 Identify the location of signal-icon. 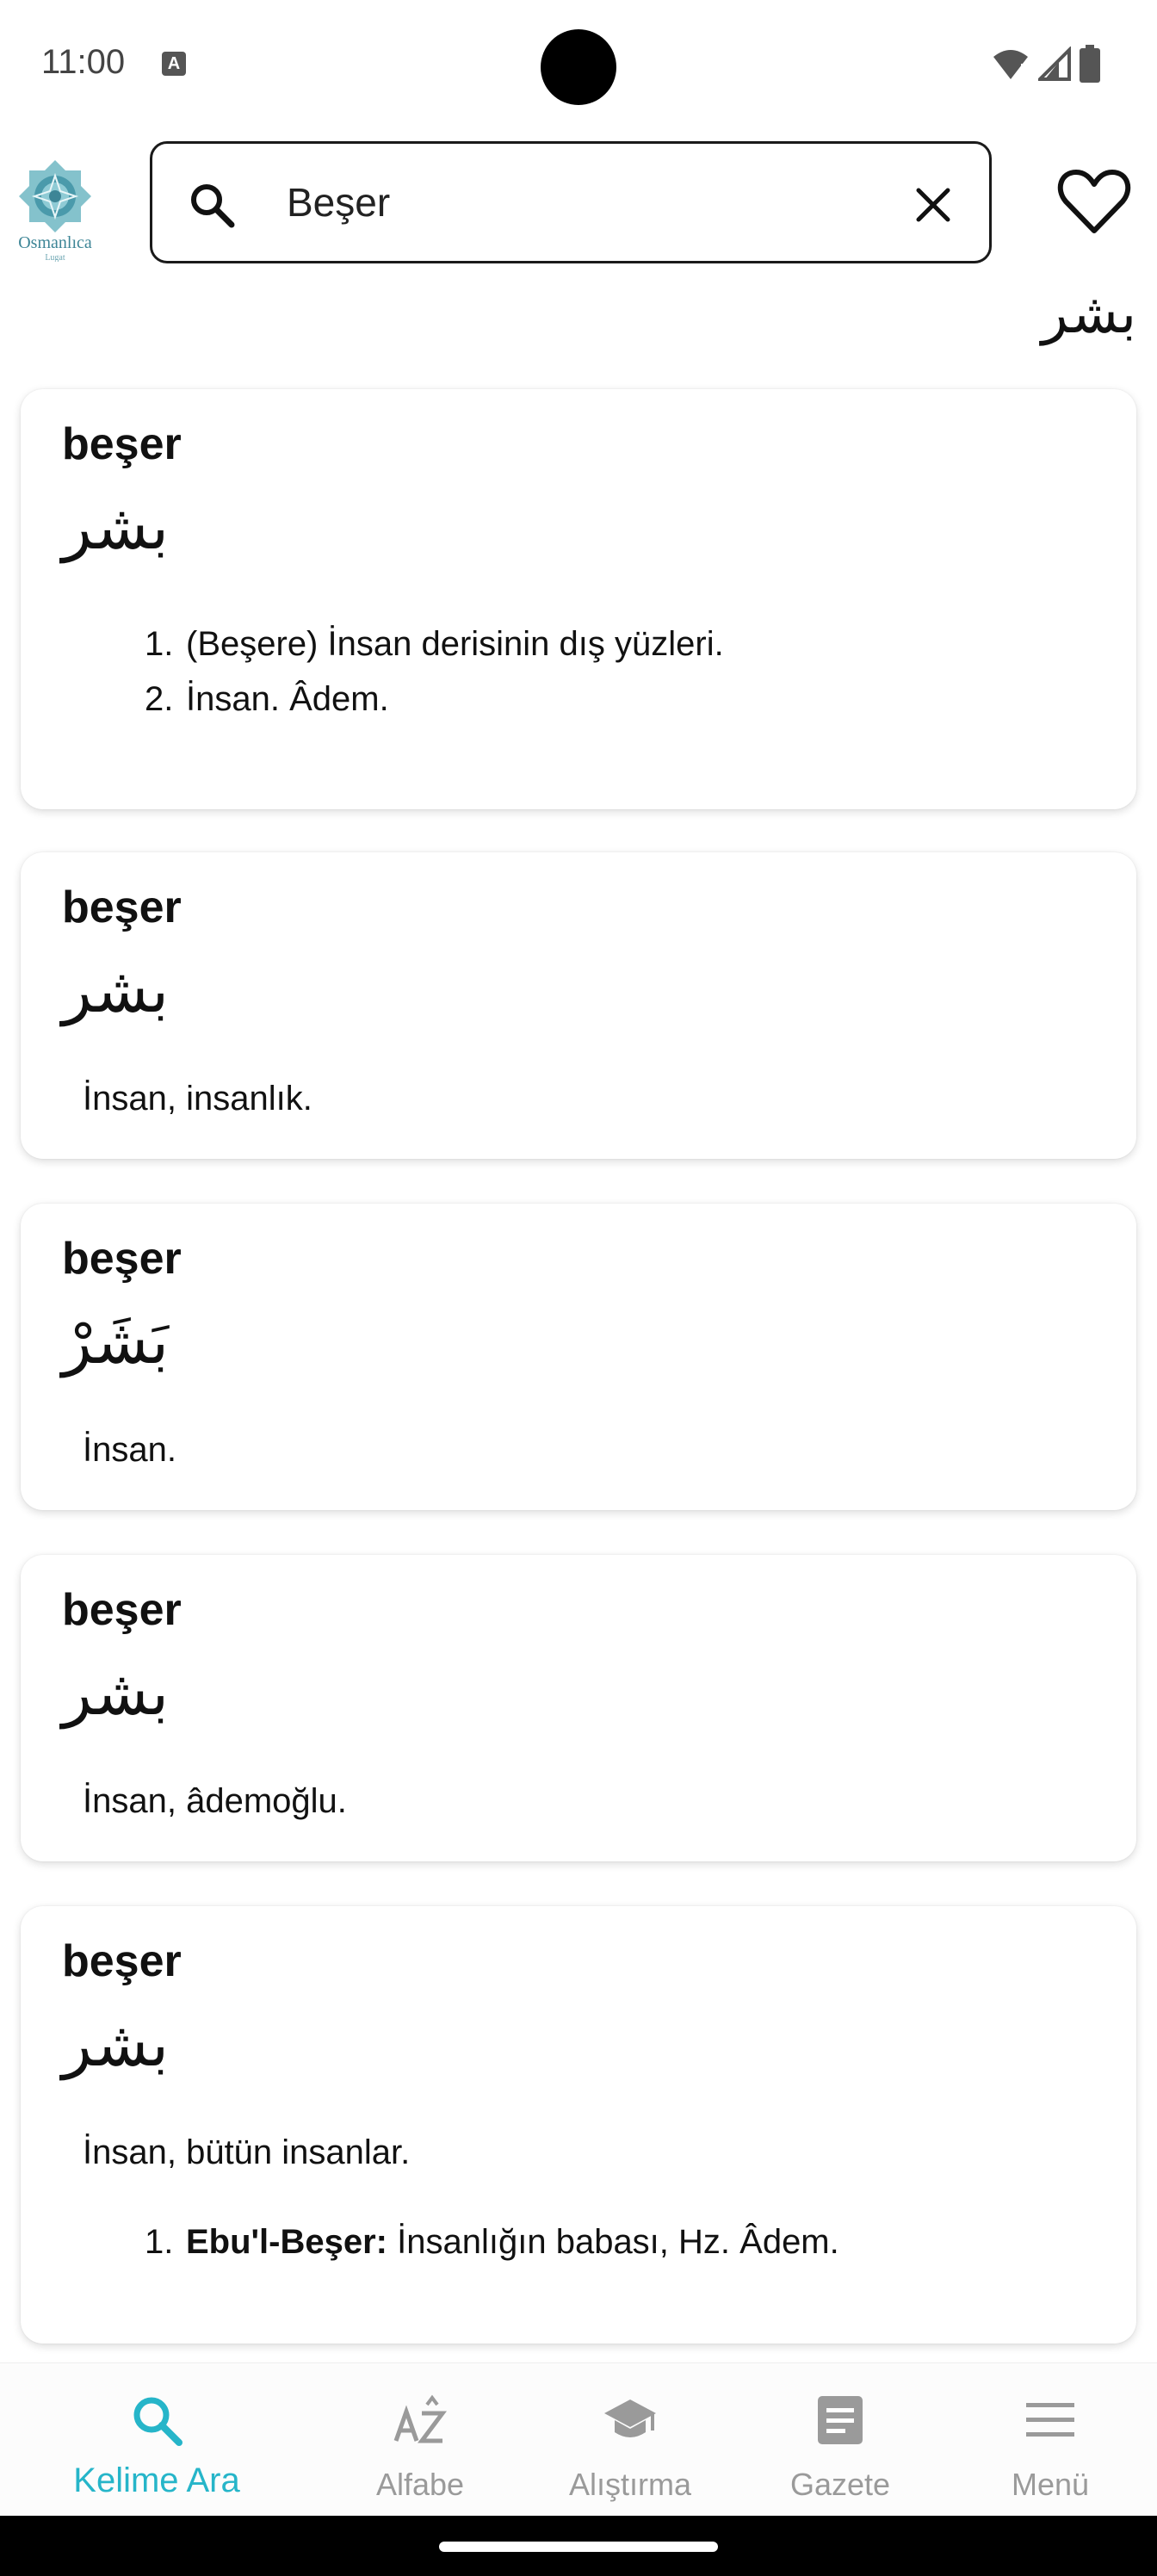
(1055, 64).